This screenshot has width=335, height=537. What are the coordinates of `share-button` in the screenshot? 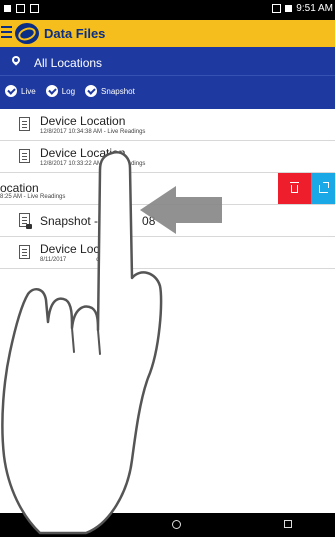 It's located at (323, 188).